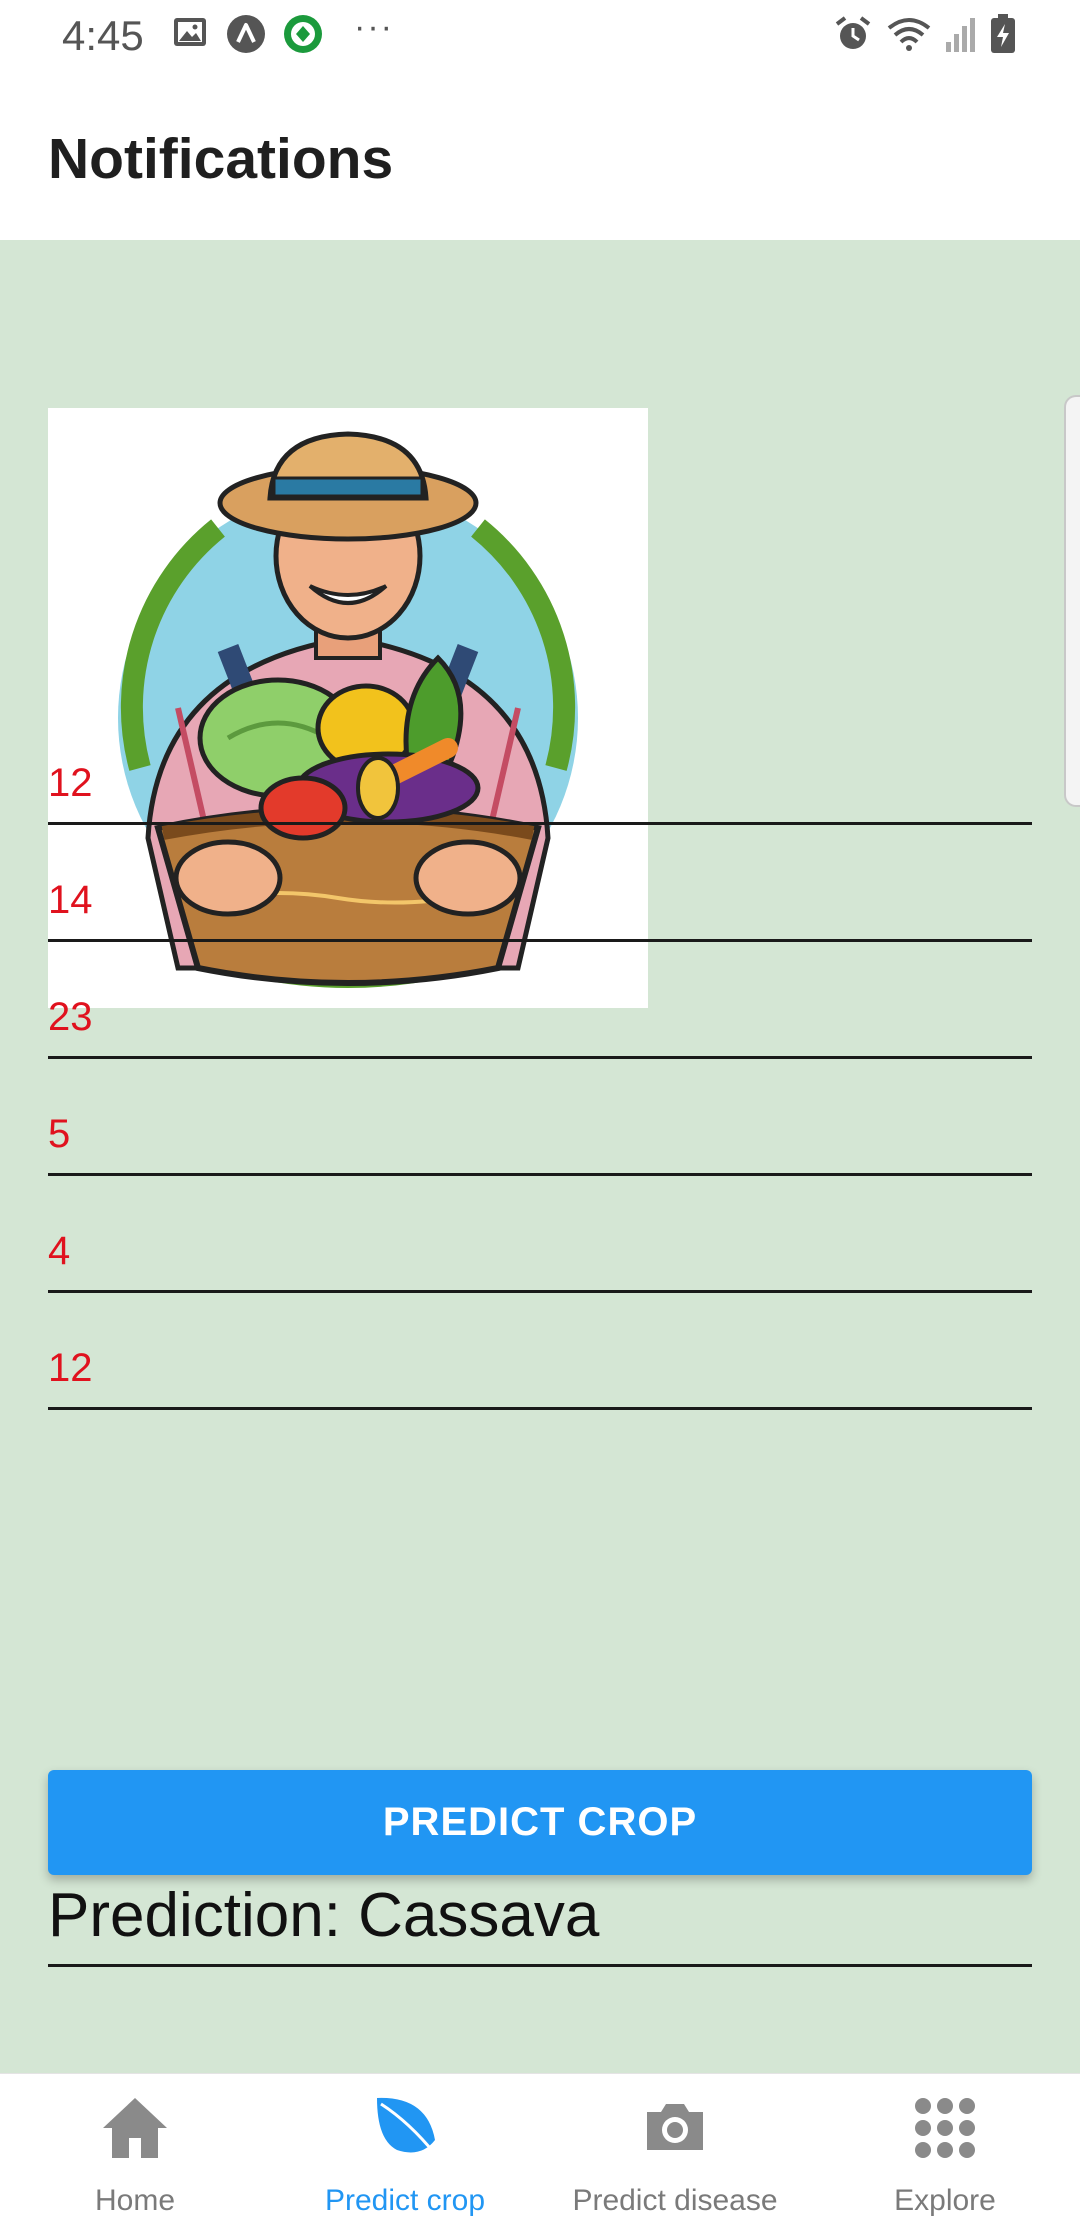  I want to click on nav-label-predict-disease: Predict disease, so click(675, 2200).